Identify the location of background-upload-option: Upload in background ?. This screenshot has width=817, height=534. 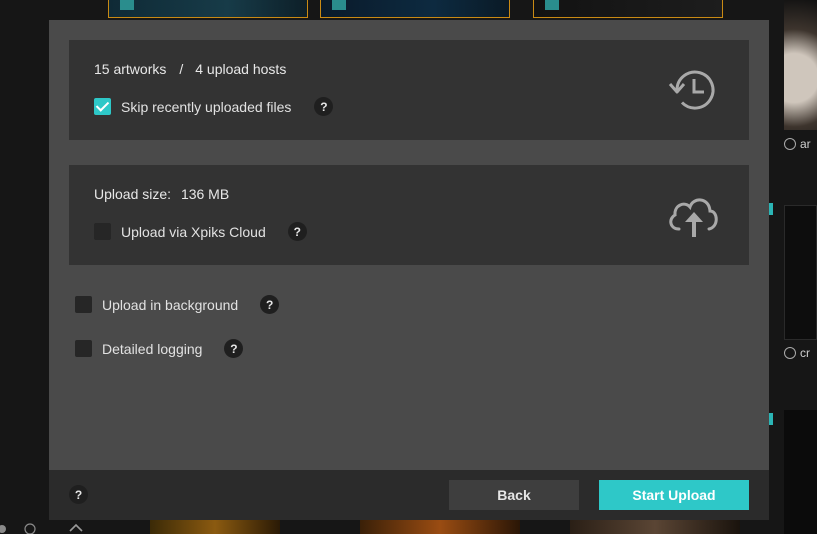
(177, 304).